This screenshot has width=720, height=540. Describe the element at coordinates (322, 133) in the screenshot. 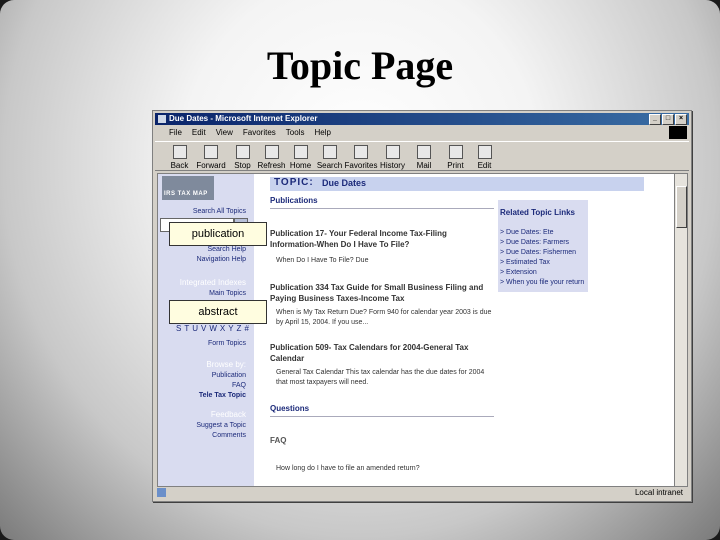

I see `menu-help: Help` at that location.